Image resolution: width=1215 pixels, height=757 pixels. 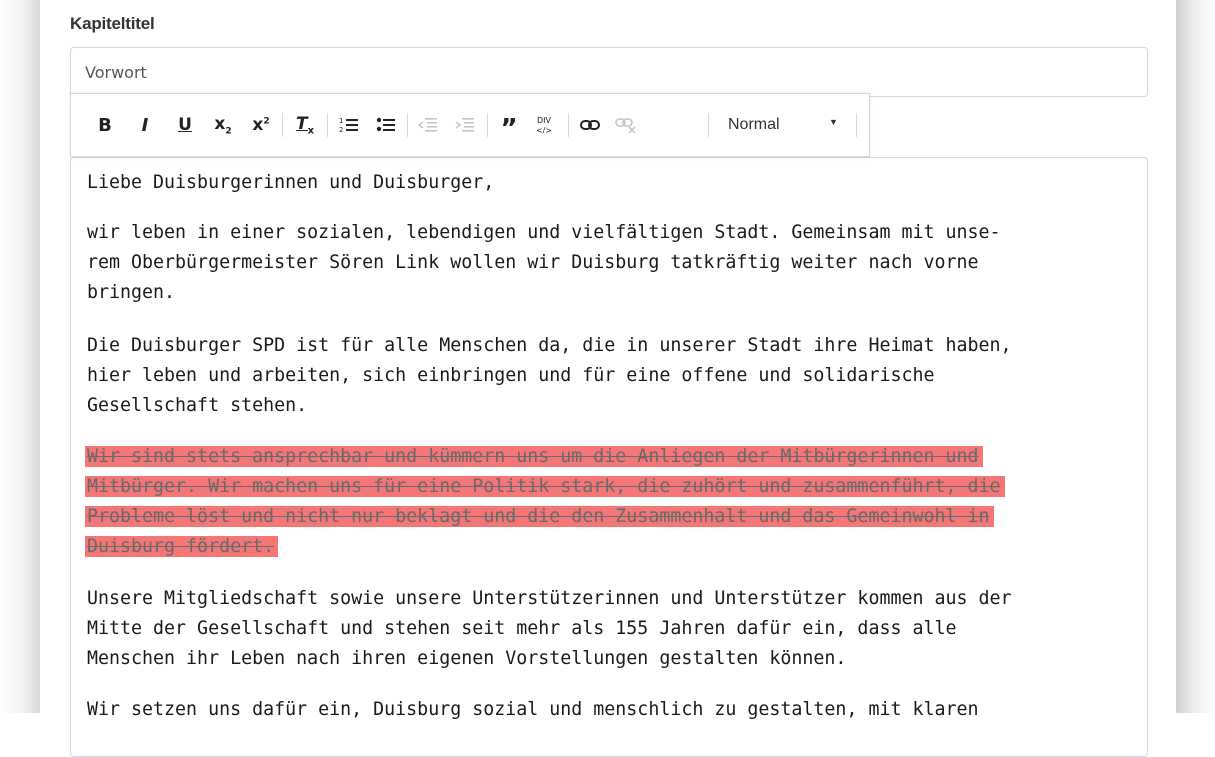 I want to click on ordered-list-icon: 1 2, so click(x=348, y=125).